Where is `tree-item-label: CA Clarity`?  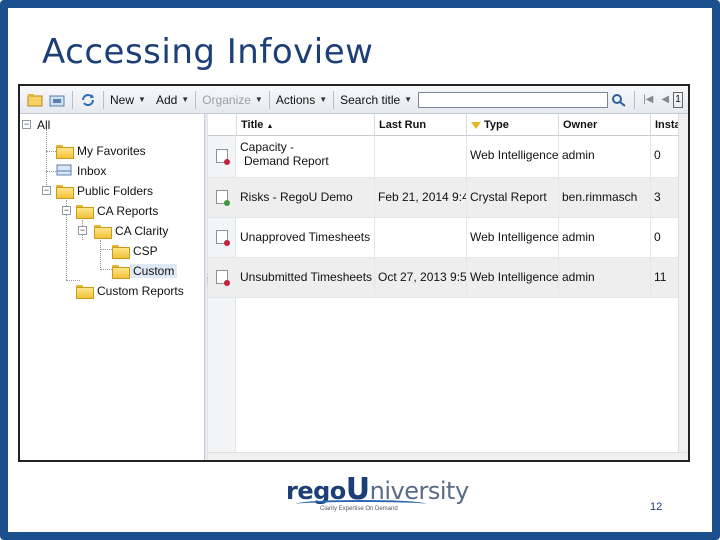 tree-item-label: CA Clarity is located at coordinates (142, 231).